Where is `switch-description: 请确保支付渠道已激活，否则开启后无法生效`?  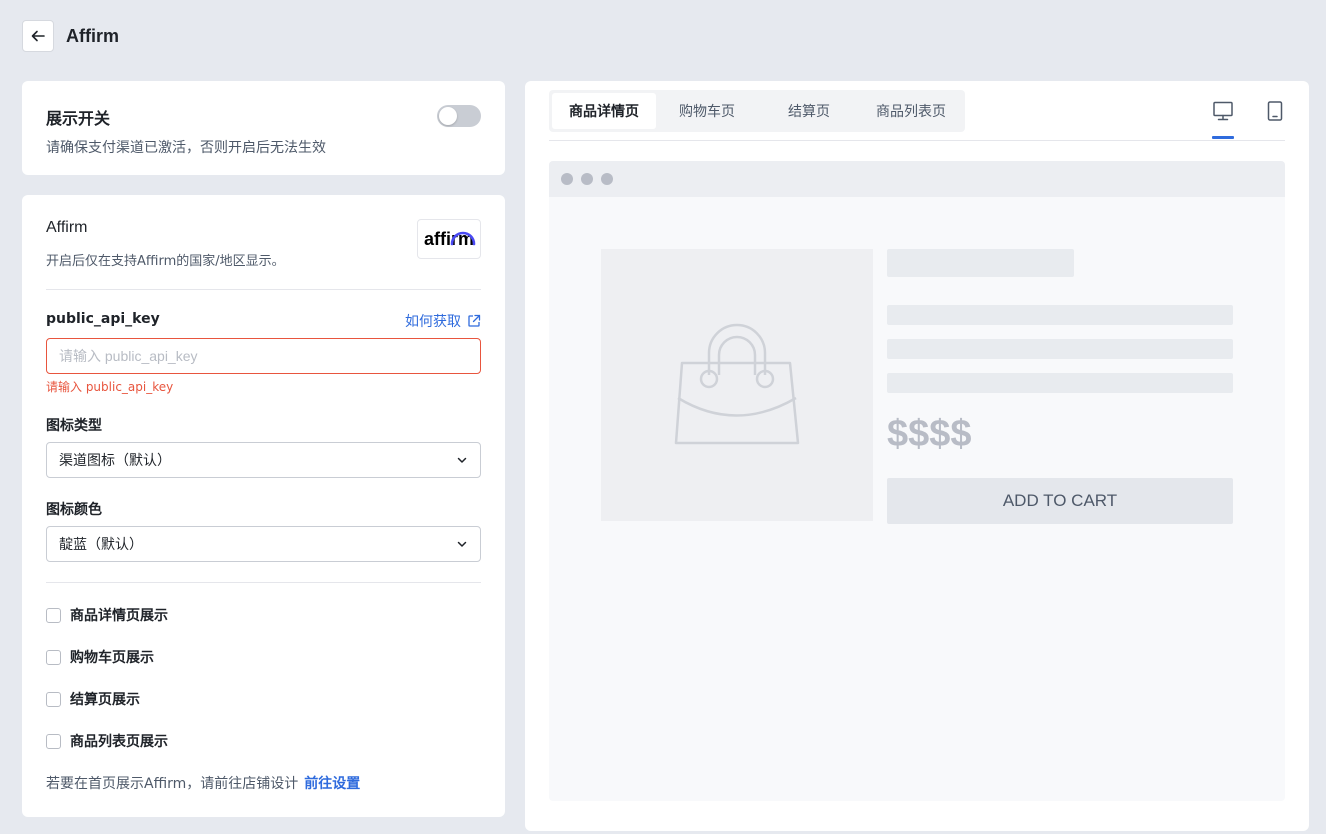
switch-description: 请确保支付渠道已激活，否则开启后无法生效 is located at coordinates (186, 148).